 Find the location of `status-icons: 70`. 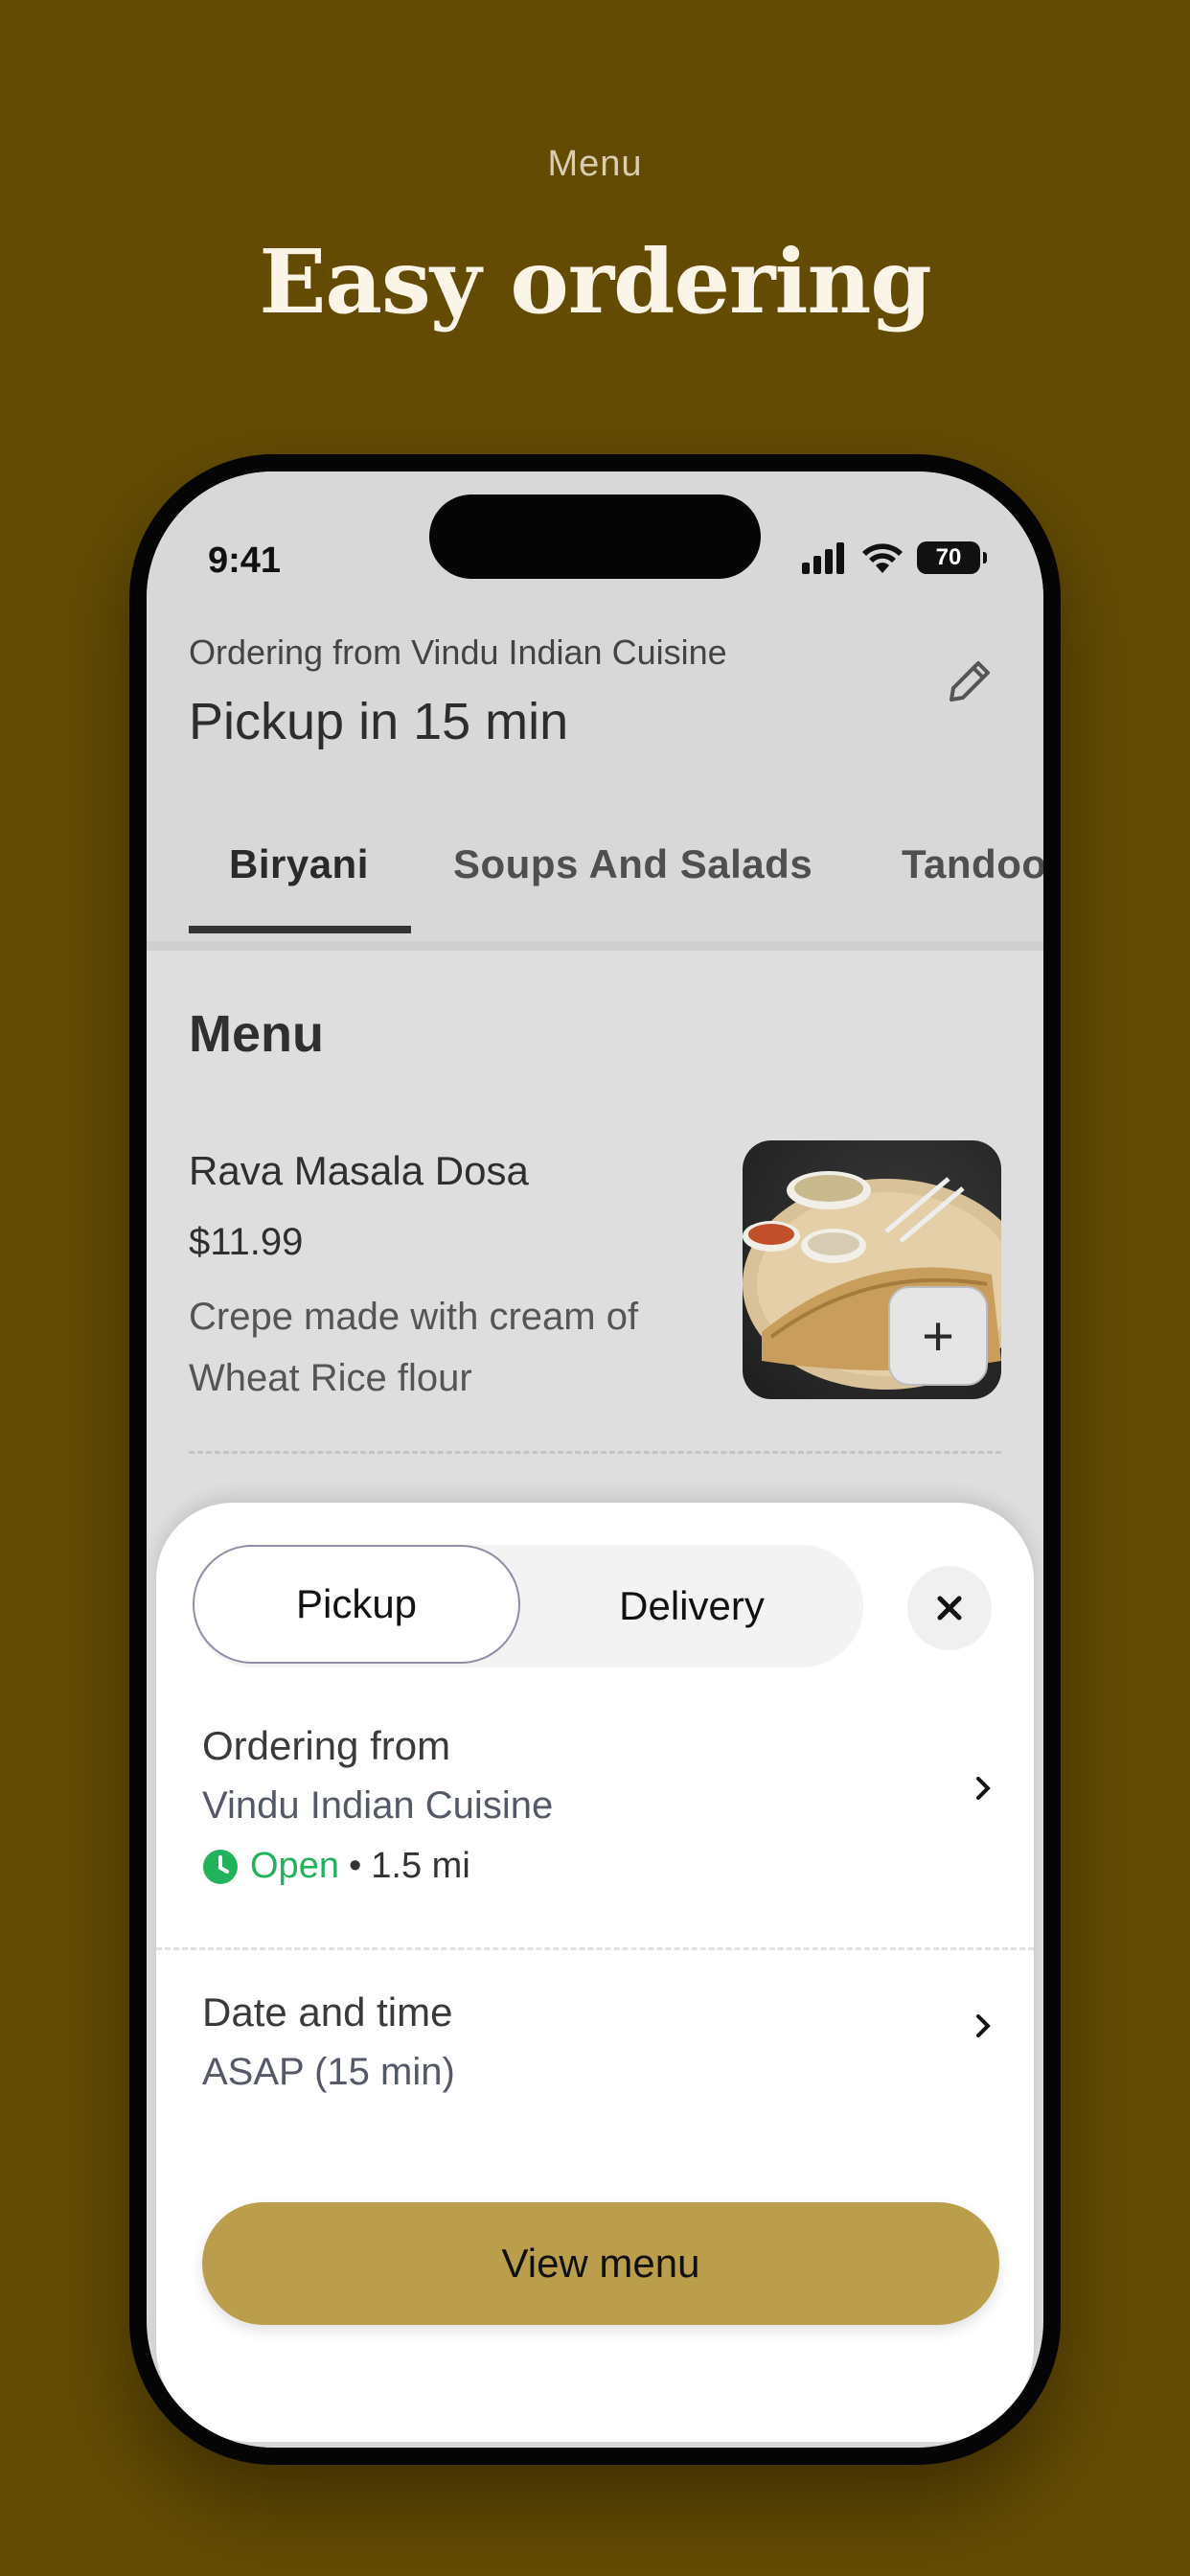

status-icons: 70 is located at coordinates (894, 558).